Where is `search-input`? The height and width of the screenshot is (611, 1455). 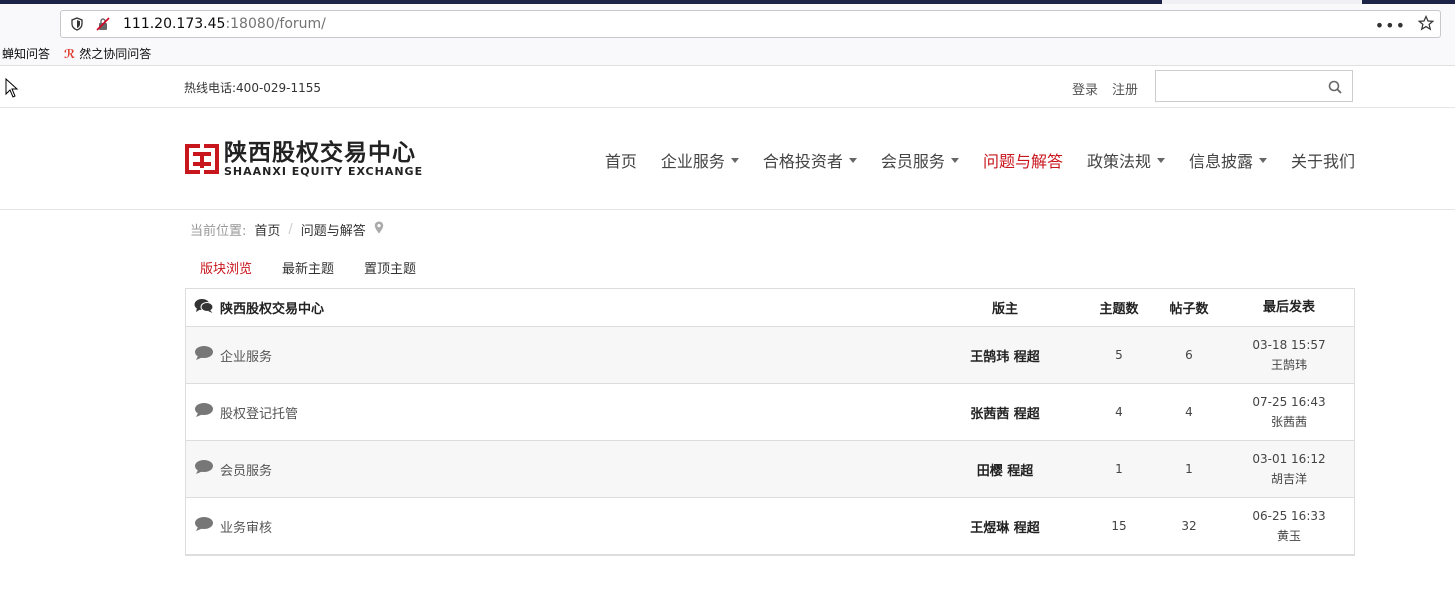 search-input is located at coordinates (1236, 86).